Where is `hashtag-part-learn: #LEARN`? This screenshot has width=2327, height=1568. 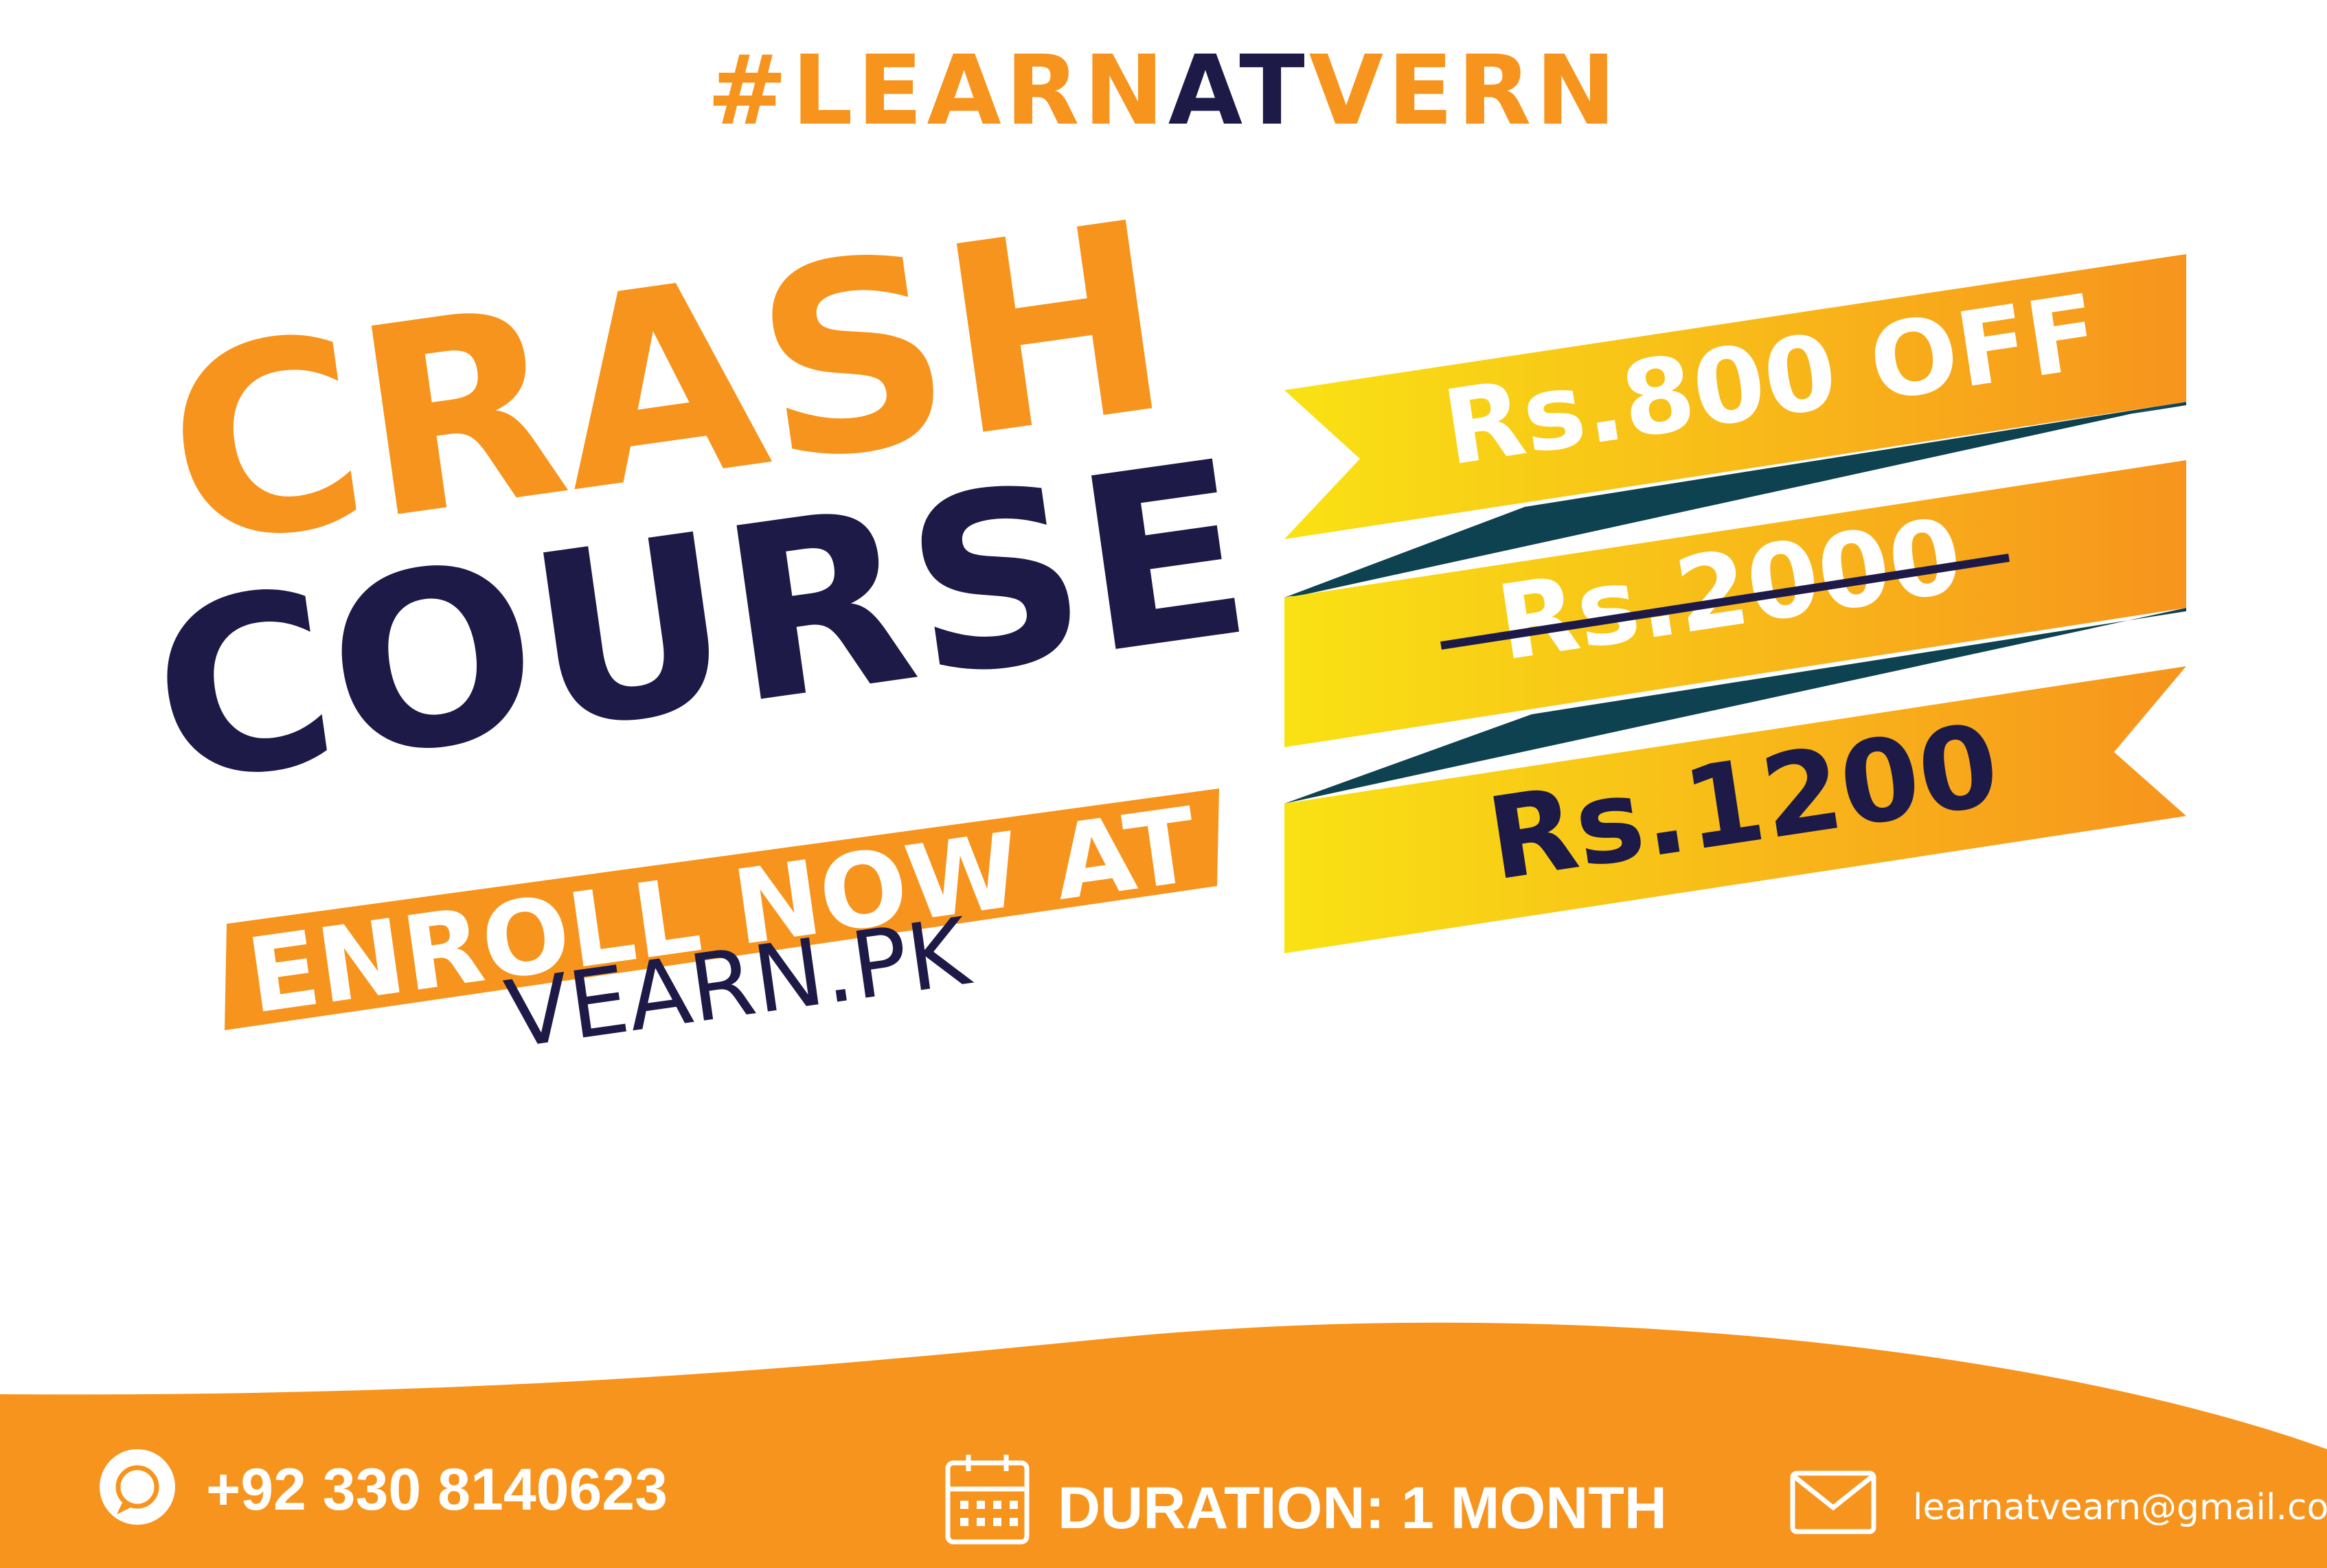 hashtag-part-learn: #LEARN is located at coordinates (937, 91).